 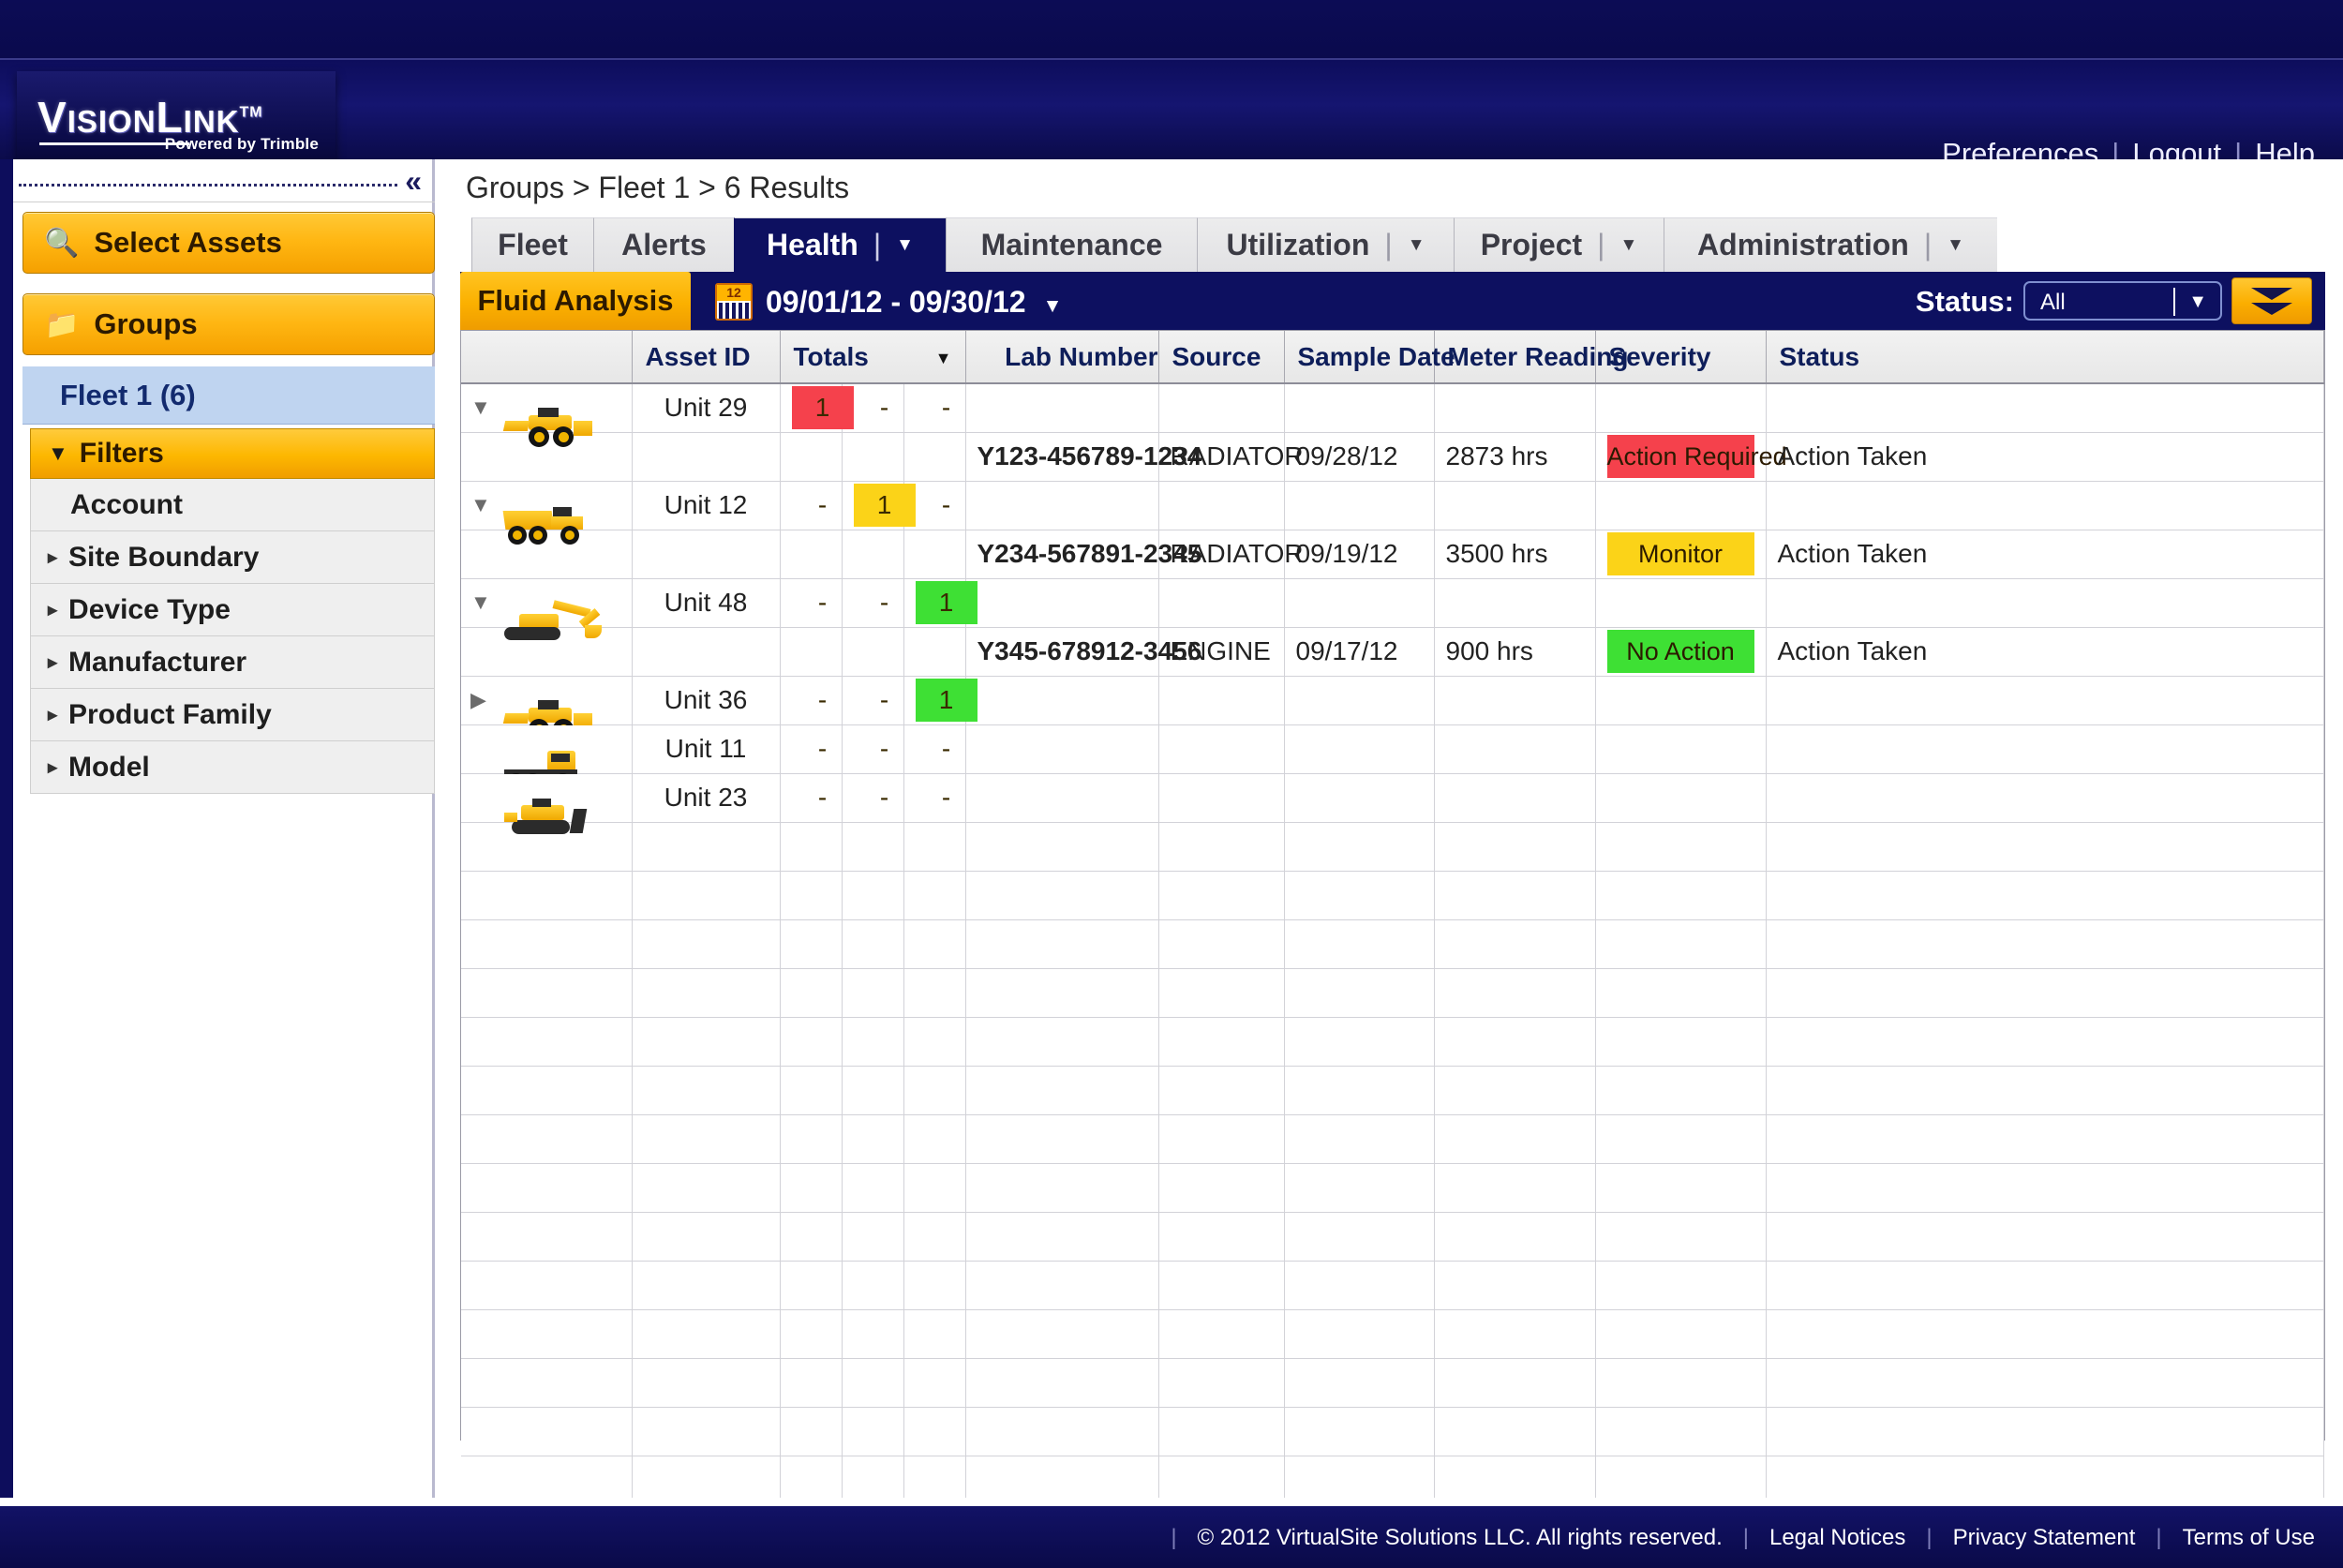 What do you see at coordinates (1325, 245) in the screenshot?
I see `tab-utilization: Utilization | ▼` at bounding box center [1325, 245].